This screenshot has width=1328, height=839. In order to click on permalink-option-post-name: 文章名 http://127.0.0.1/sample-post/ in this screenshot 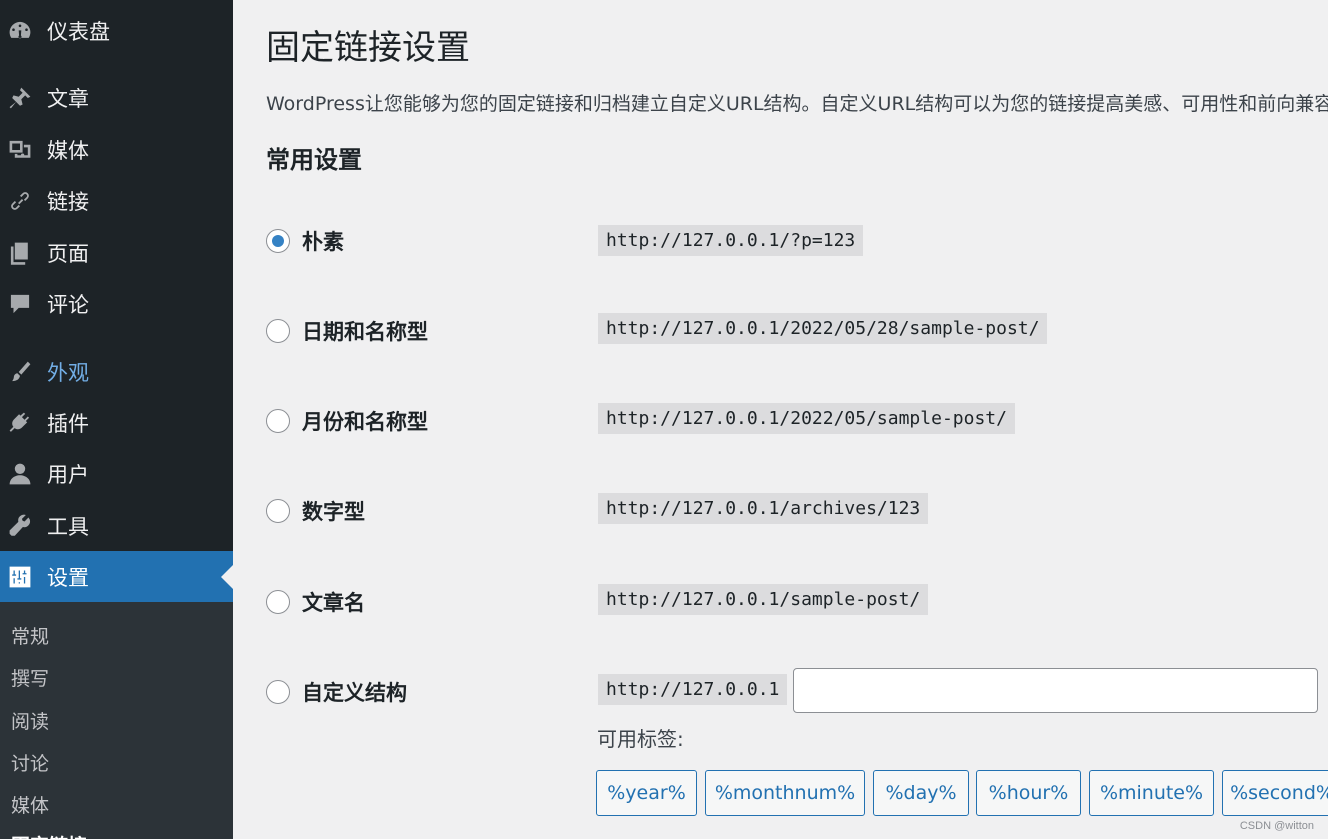, I will do `click(780, 602)`.